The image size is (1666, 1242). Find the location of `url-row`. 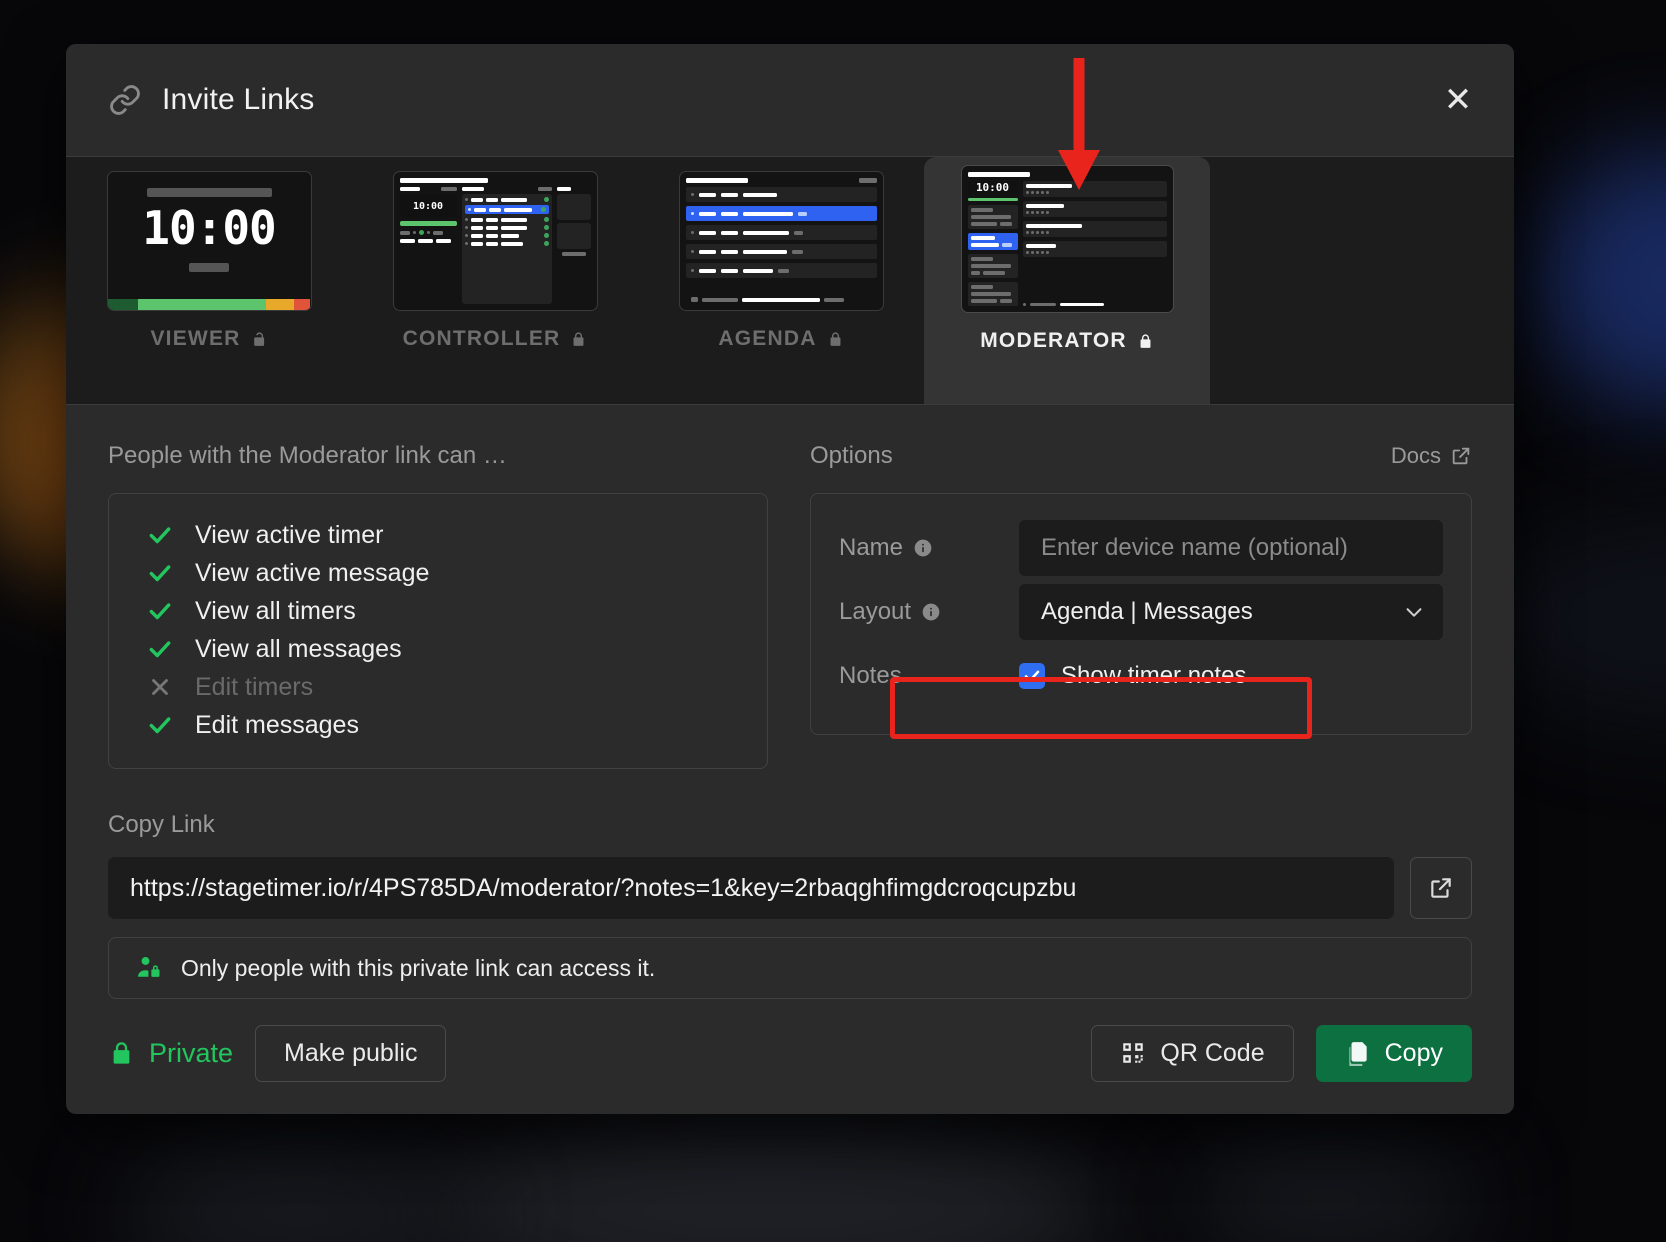

url-row is located at coordinates (790, 888).